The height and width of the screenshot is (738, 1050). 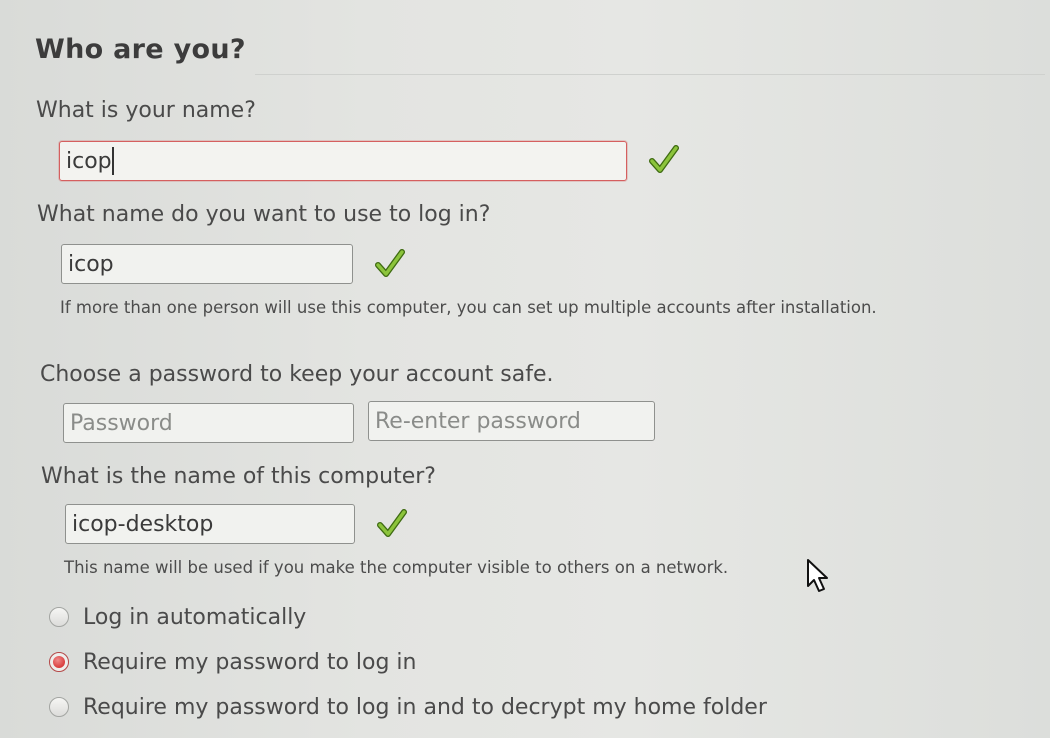 I want to click on name-input, so click(x=343, y=161).